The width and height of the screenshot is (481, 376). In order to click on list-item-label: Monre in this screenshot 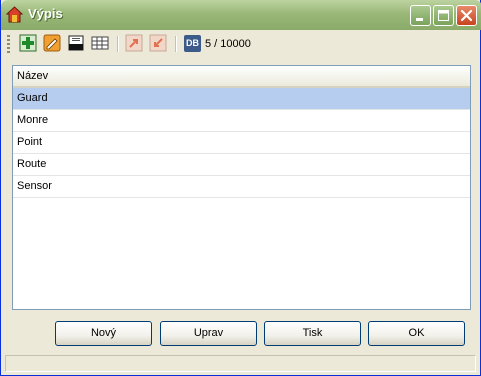, I will do `click(33, 120)`.